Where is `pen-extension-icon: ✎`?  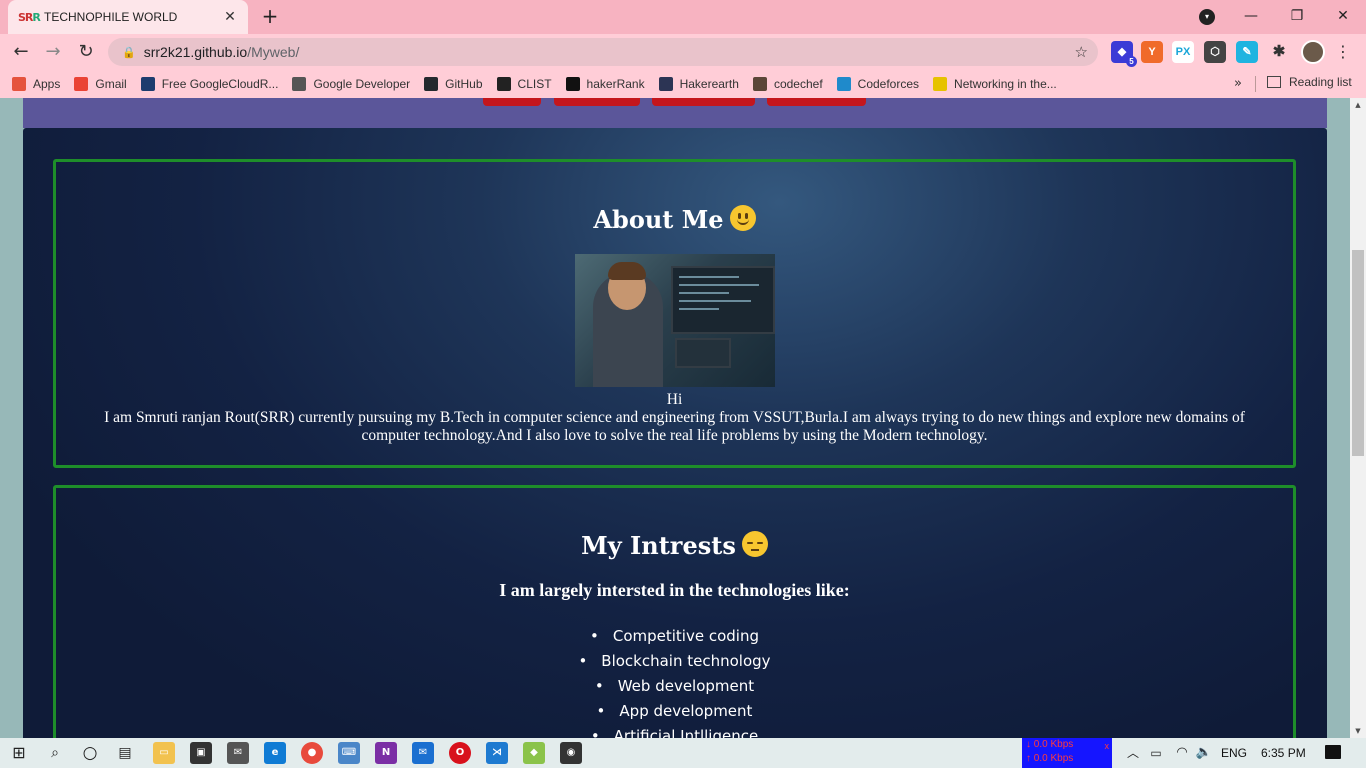 pen-extension-icon: ✎ is located at coordinates (1247, 52).